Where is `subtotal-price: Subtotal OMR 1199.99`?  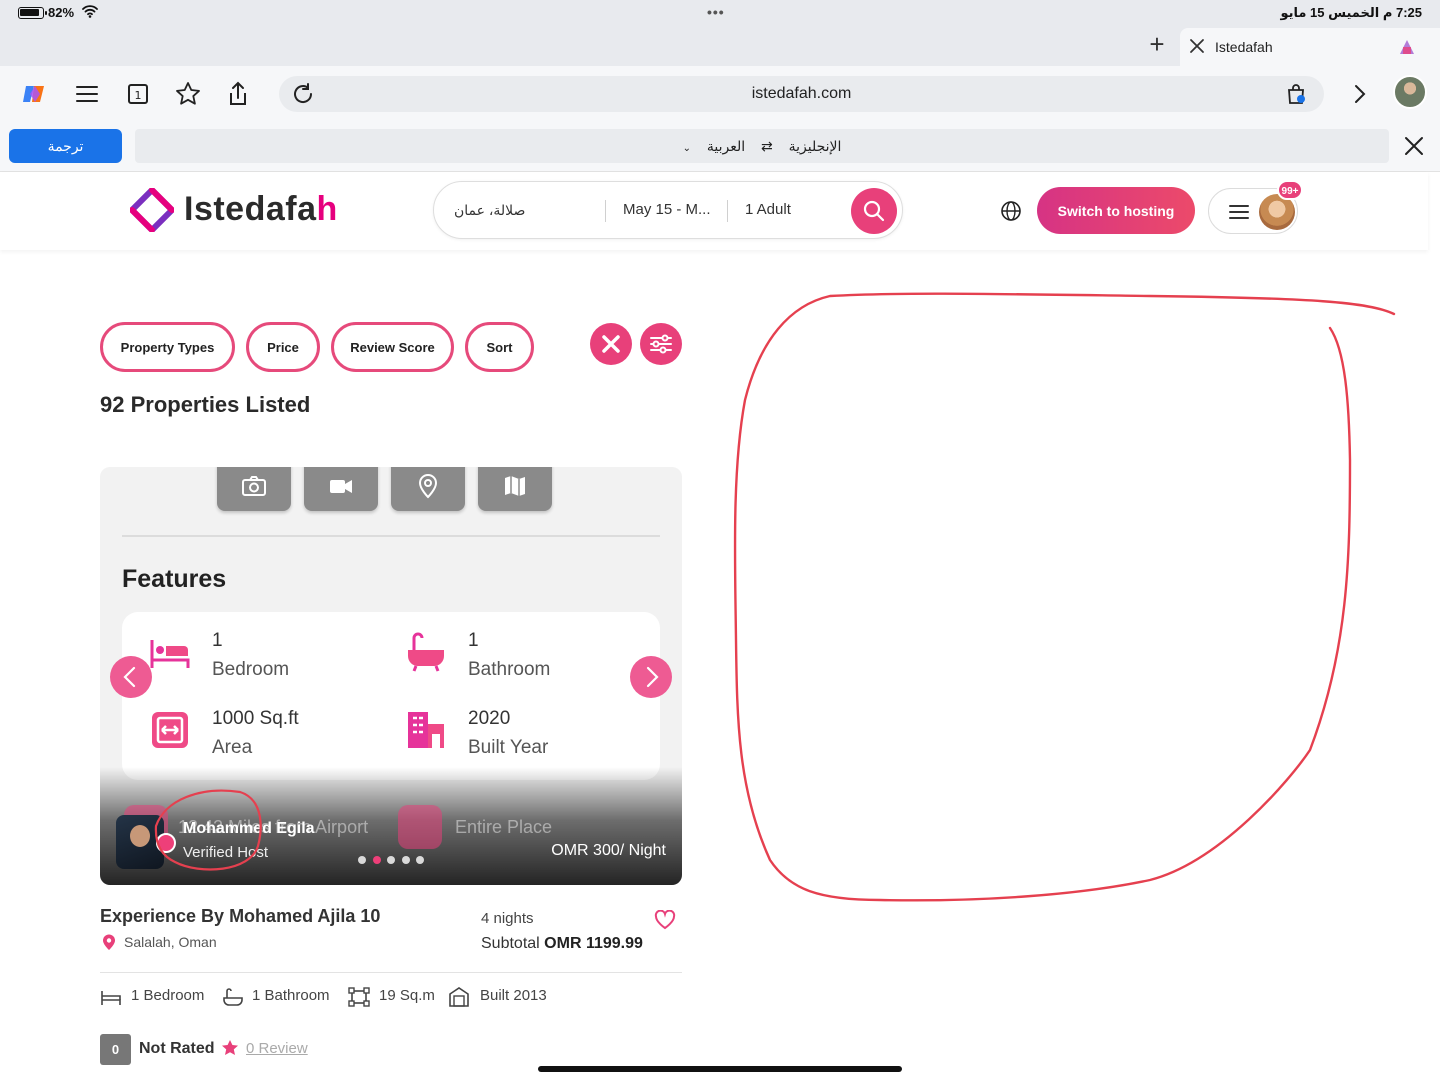 subtotal-price: Subtotal OMR 1199.99 is located at coordinates (562, 943).